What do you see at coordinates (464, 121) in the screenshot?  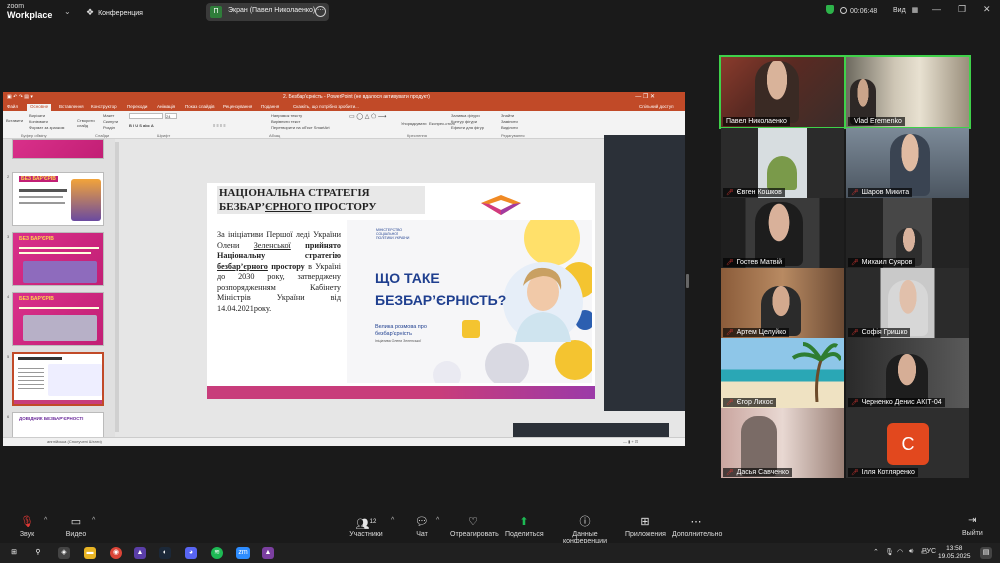 I see `shape-outline-button: Контур фігури` at bounding box center [464, 121].